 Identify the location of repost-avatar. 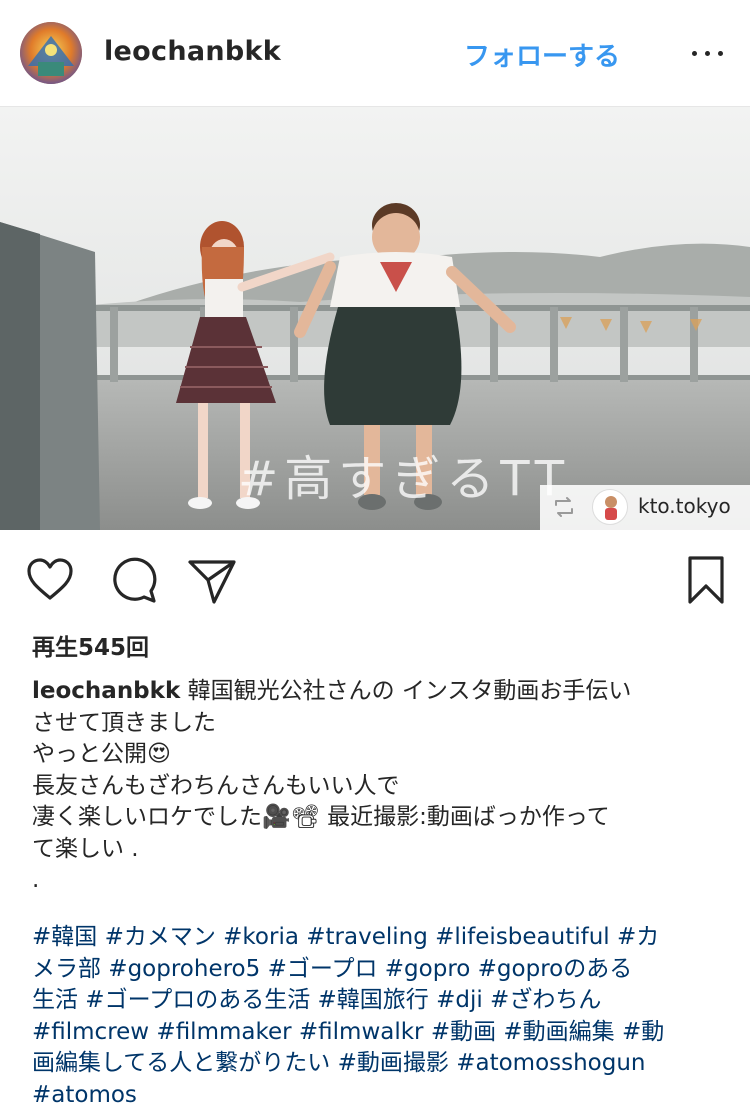
(610, 507).